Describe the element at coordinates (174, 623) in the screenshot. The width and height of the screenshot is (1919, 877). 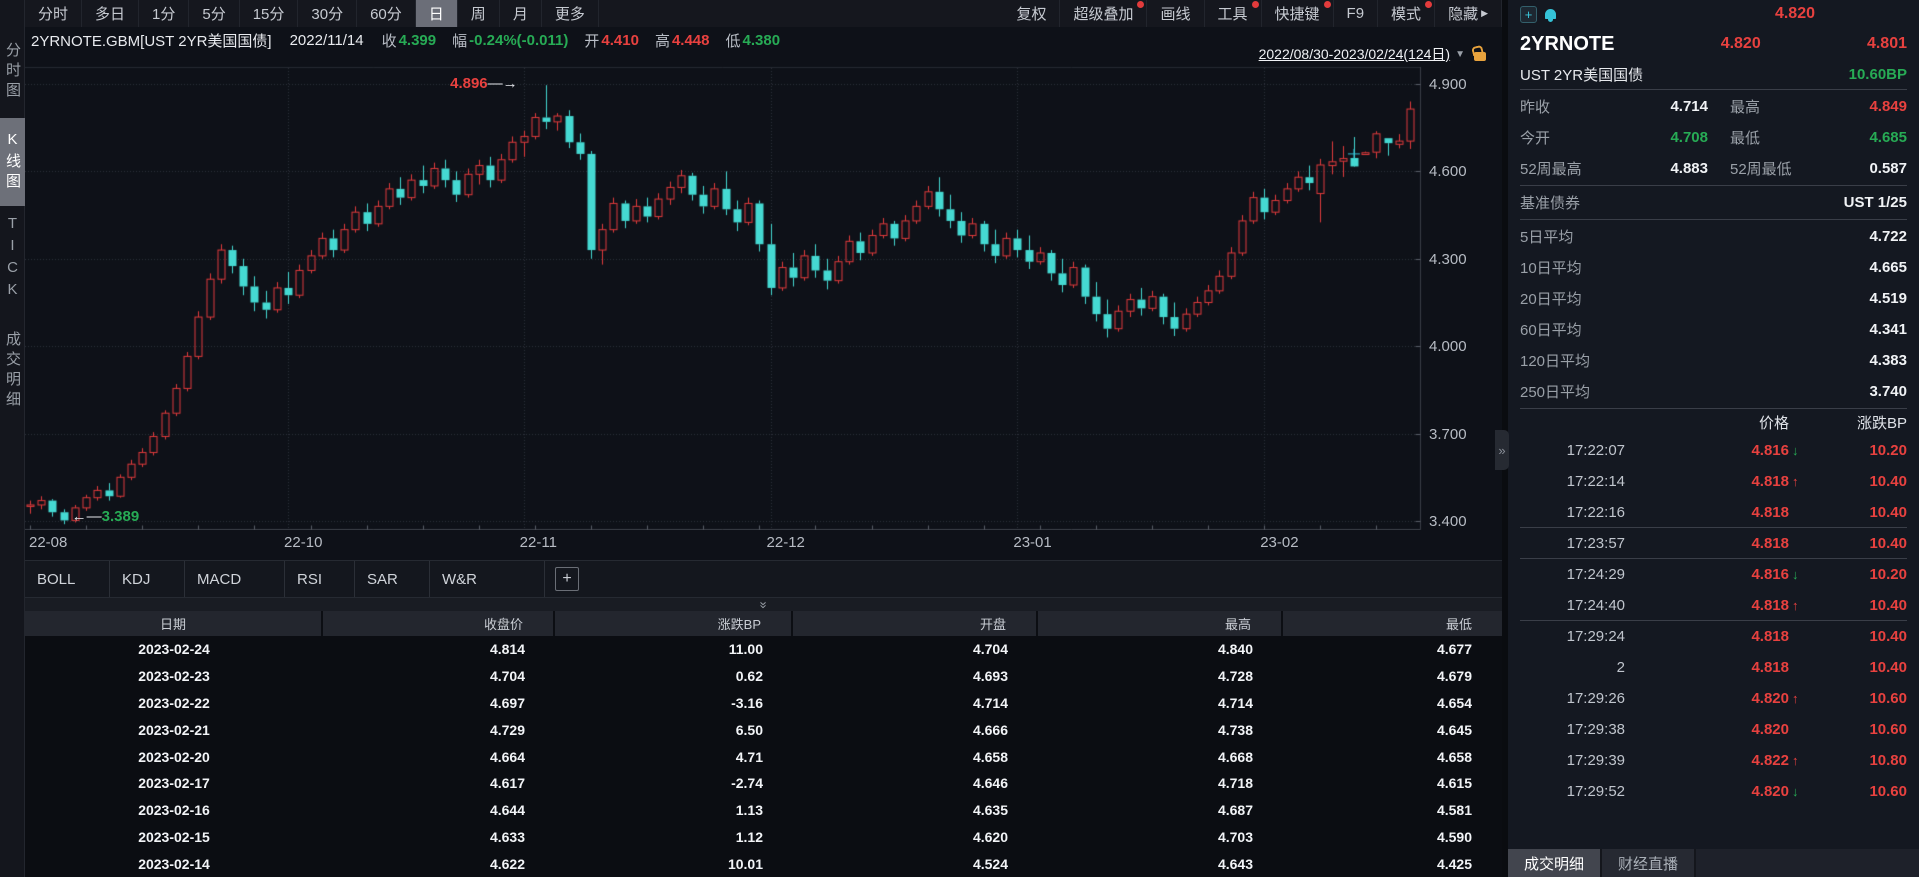
I see `column-header-日期: 日期` at that location.